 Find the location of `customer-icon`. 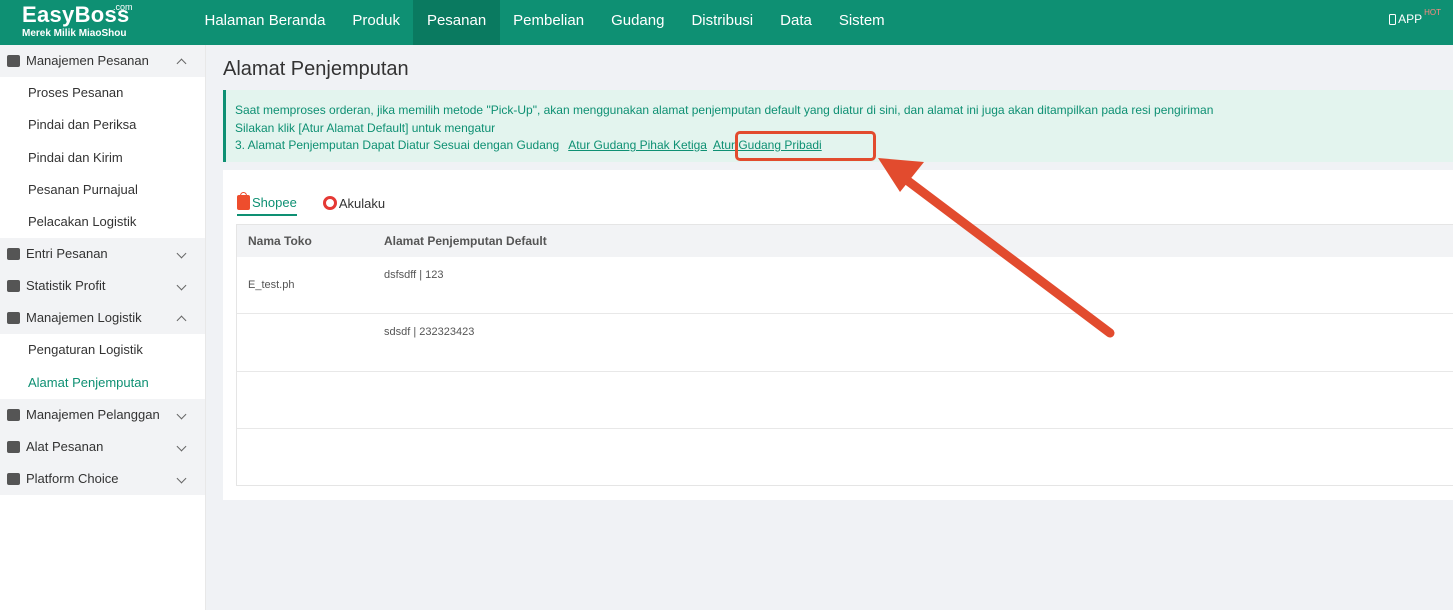

customer-icon is located at coordinates (13, 415).